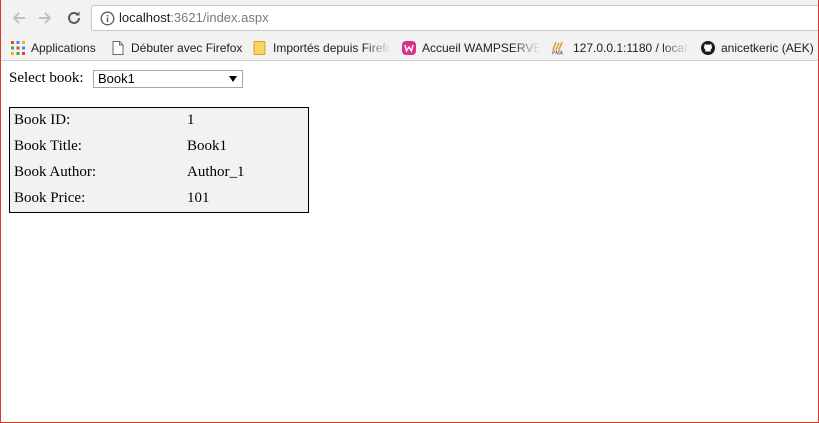  I want to click on detail-value: Author_1, so click(216, 172).